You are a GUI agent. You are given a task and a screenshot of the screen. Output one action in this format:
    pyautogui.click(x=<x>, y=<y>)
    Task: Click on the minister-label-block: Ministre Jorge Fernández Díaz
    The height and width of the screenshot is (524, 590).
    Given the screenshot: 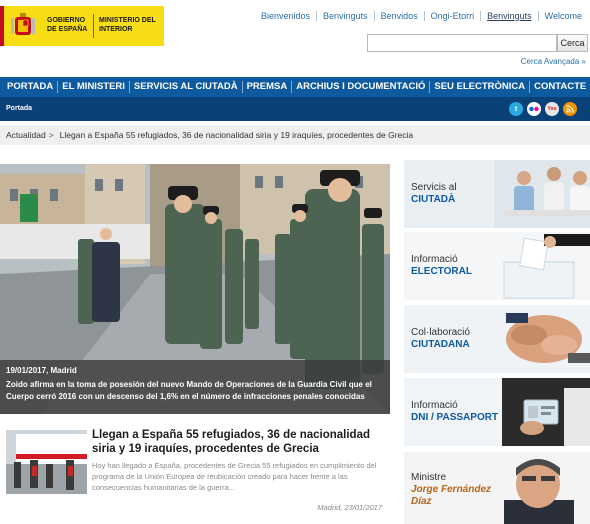 What is the action you would take?
    pyautogui.click(x=456, y=490)
    